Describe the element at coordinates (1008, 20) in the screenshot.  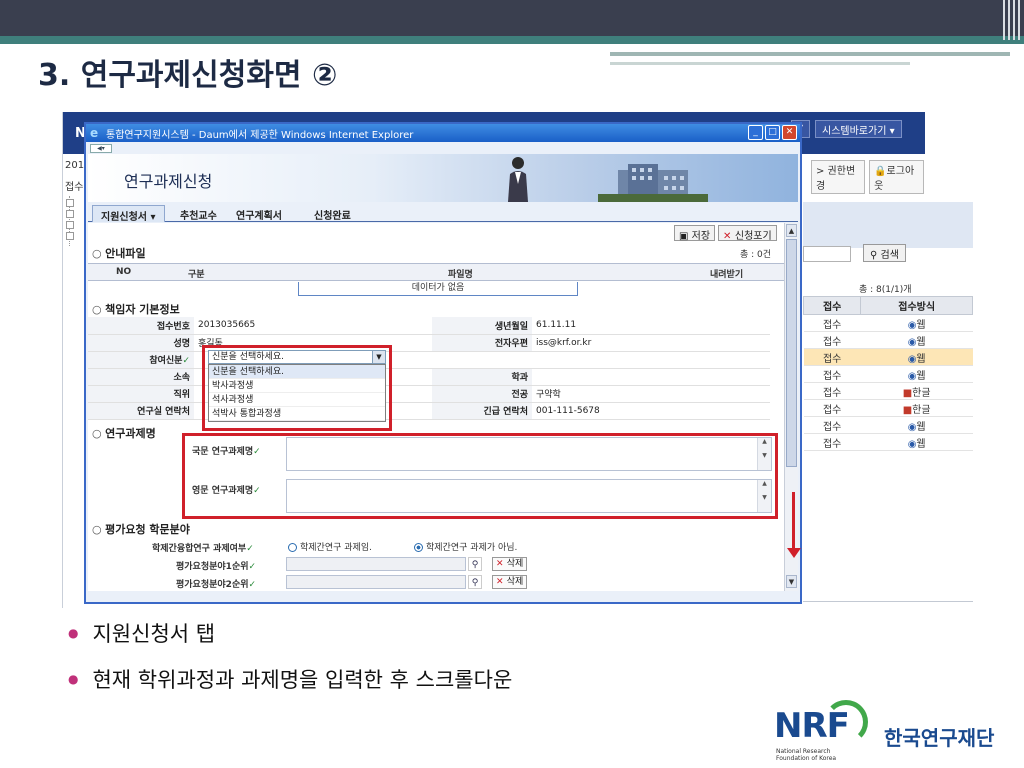
I see `slide-decor-stripes` at that location.